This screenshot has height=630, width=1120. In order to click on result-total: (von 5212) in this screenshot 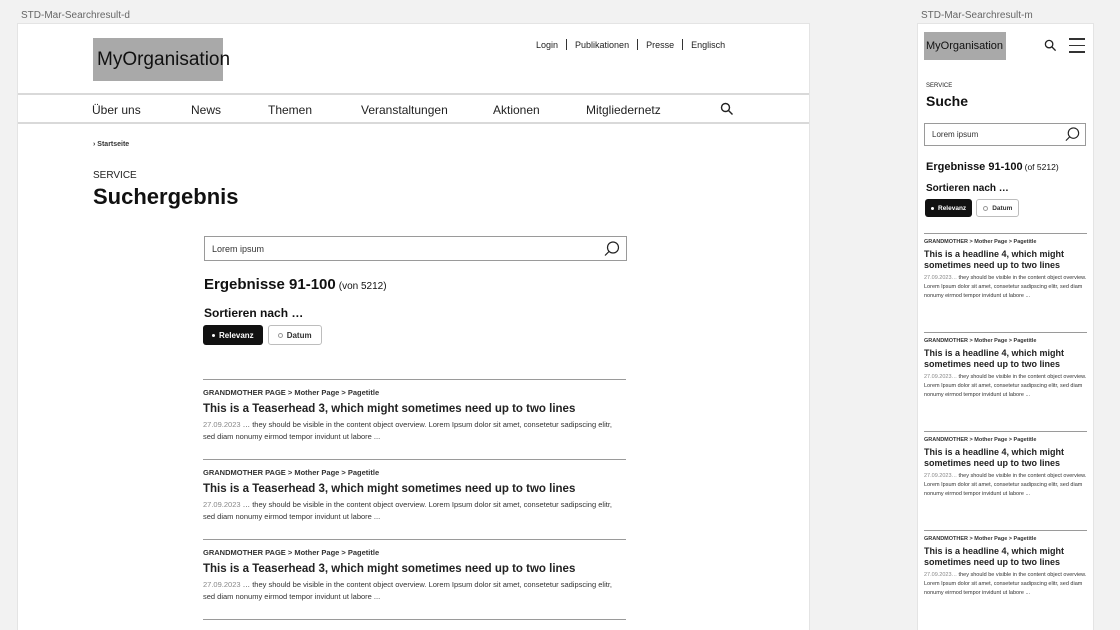, I will do `click(362, 286)`.